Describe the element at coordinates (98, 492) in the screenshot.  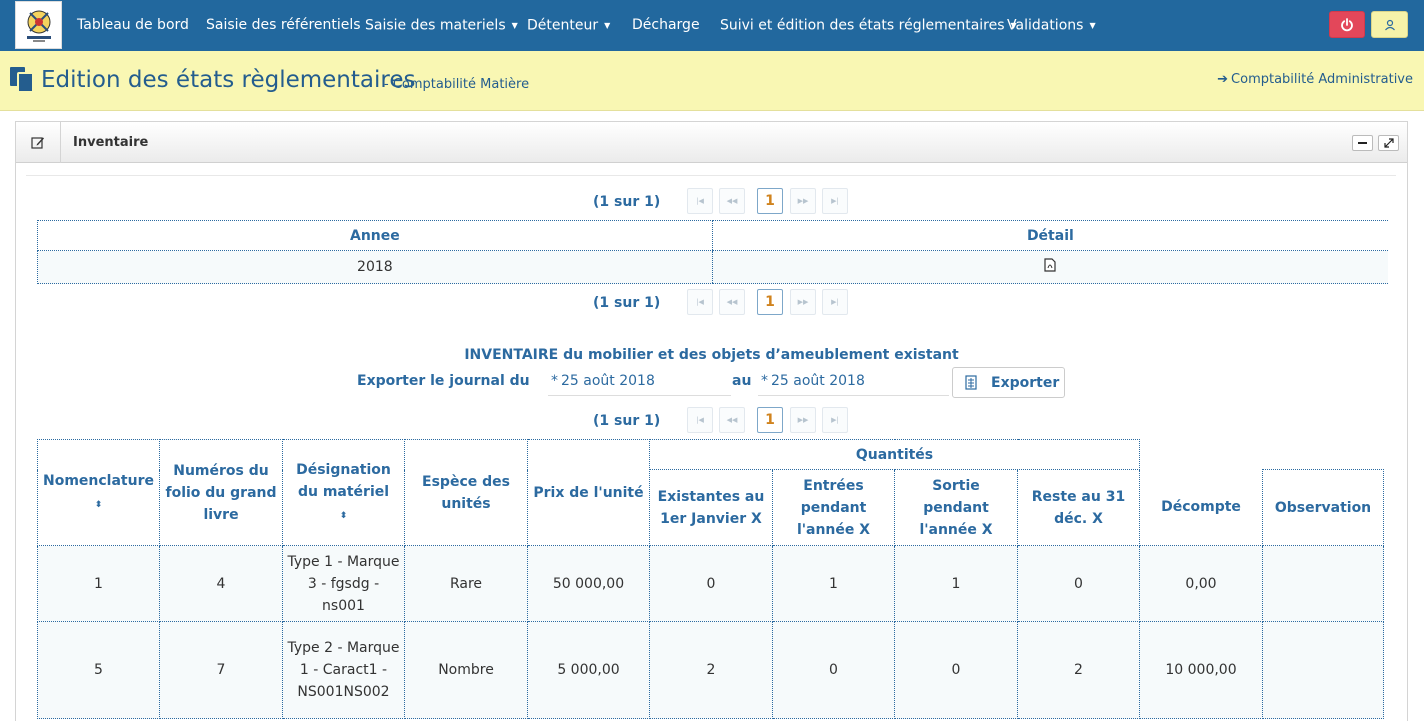
I see `col-header-nomenclature: Nomenclature ⬍` at that location.